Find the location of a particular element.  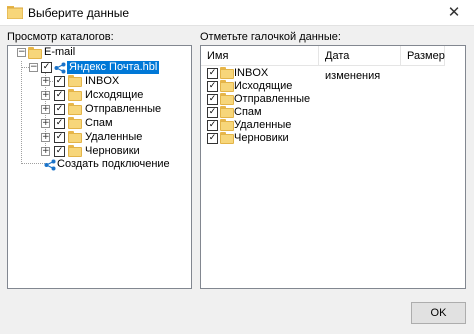

list-item-label: INBOX is located at coordinates (251, 73).